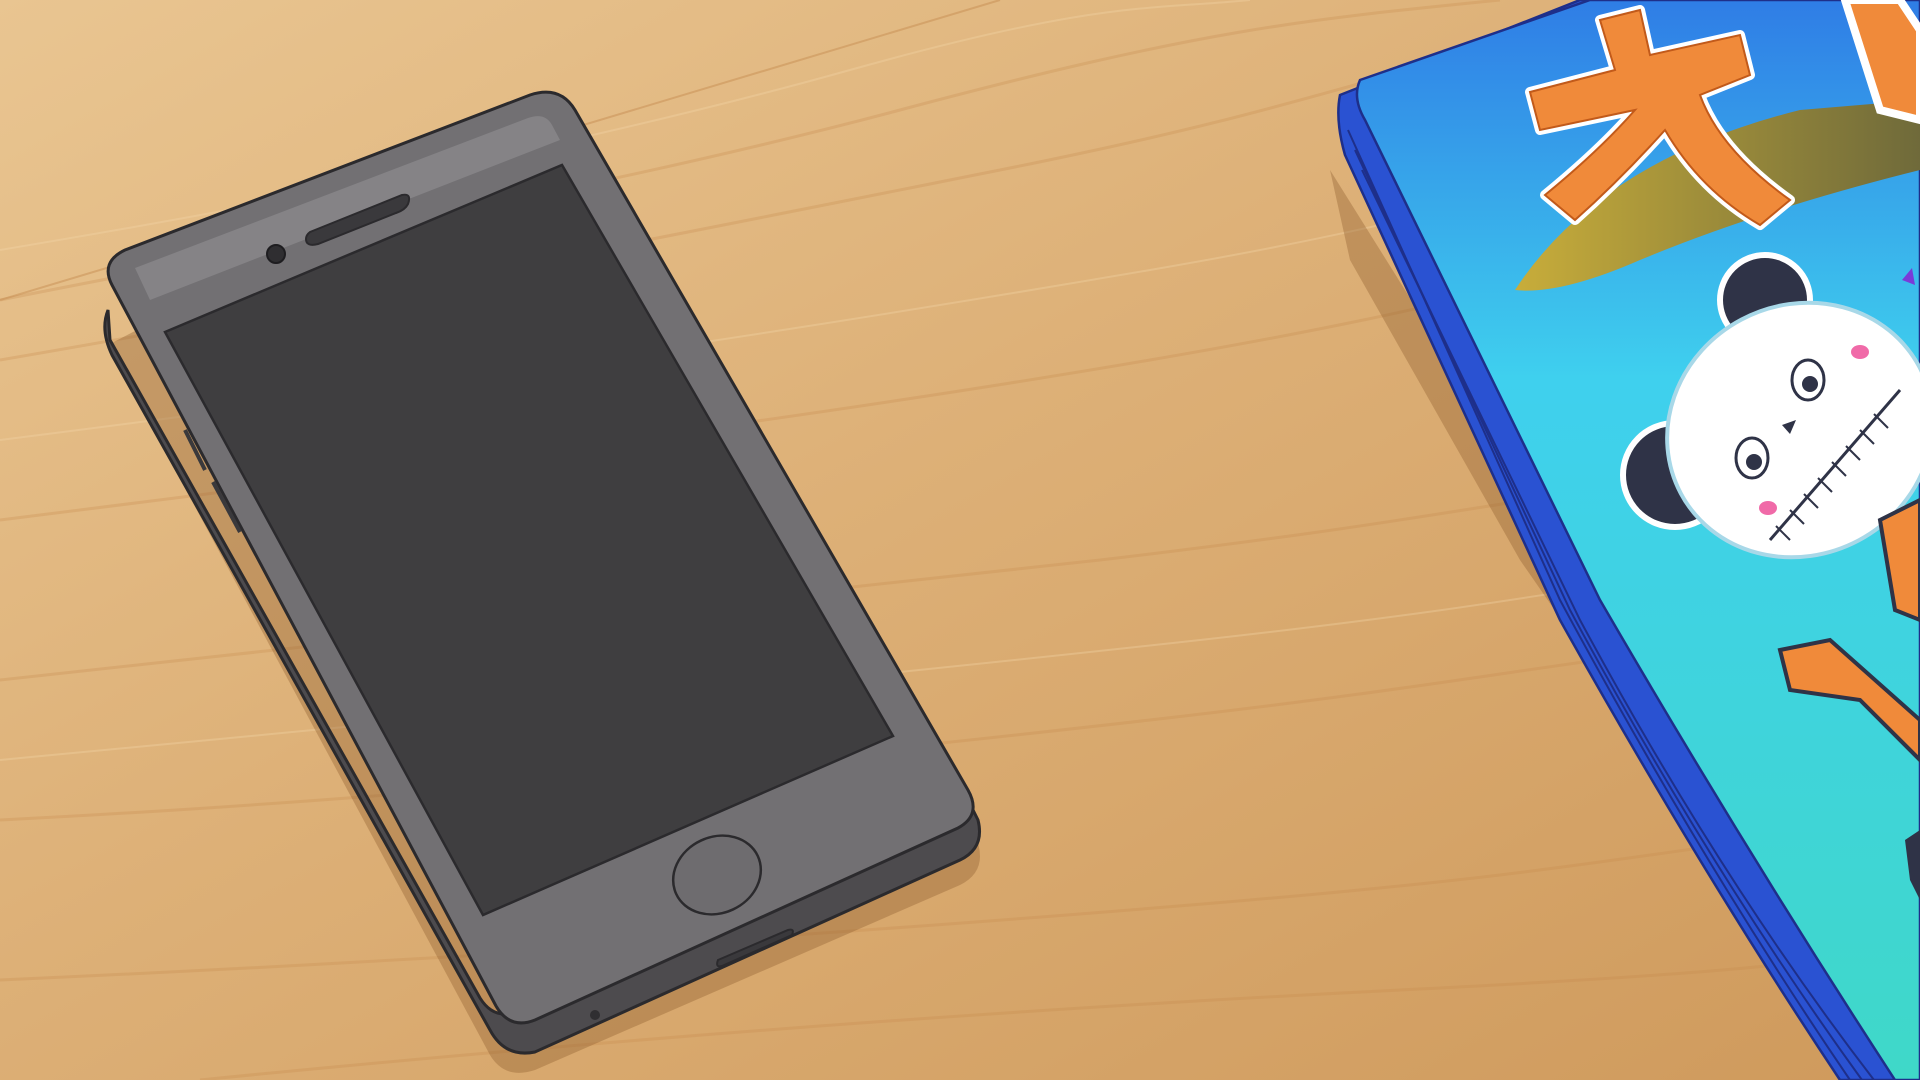 Image resolution: width=1920 pixels, height=1080 pixels. Describe the element at coordinates (1754, 462) in the screenshot. I see `panda-pupil-left` at that location.